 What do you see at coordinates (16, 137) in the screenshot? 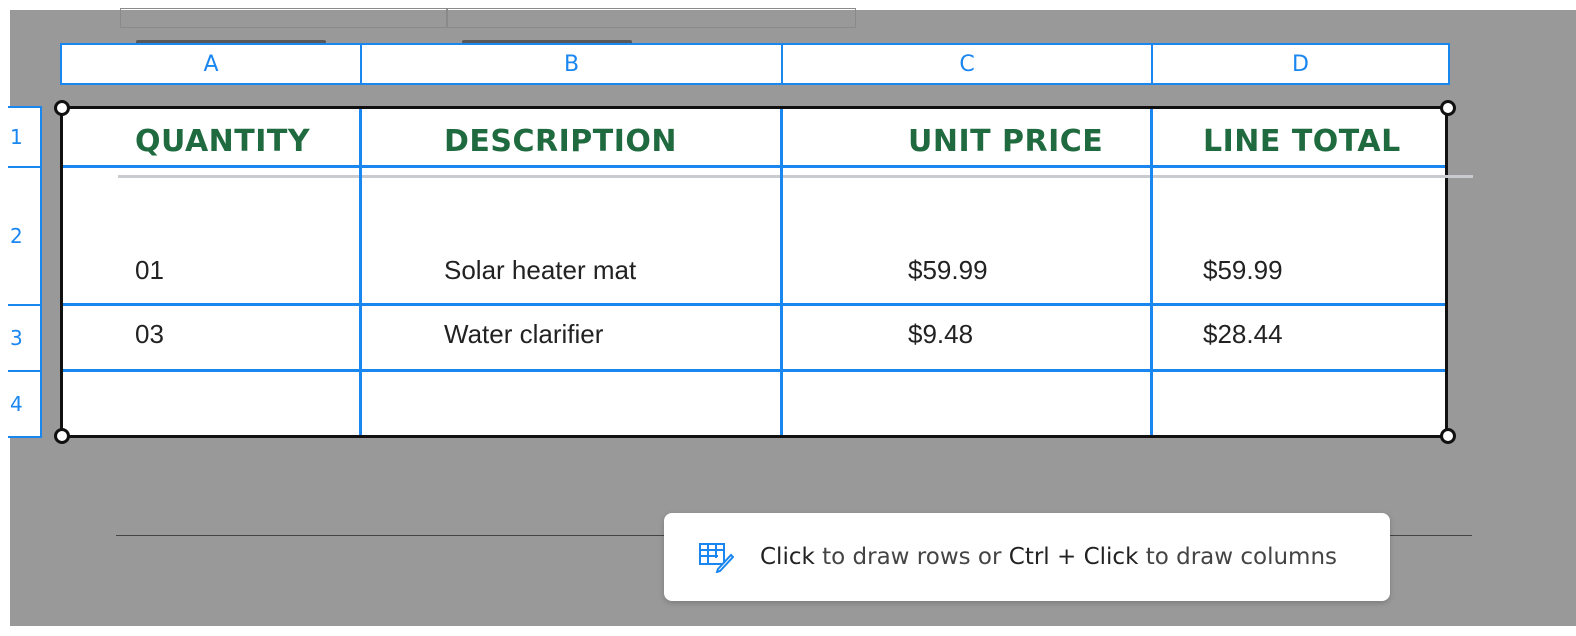
I see `row-label: 1` at bounding box center [16, 137].